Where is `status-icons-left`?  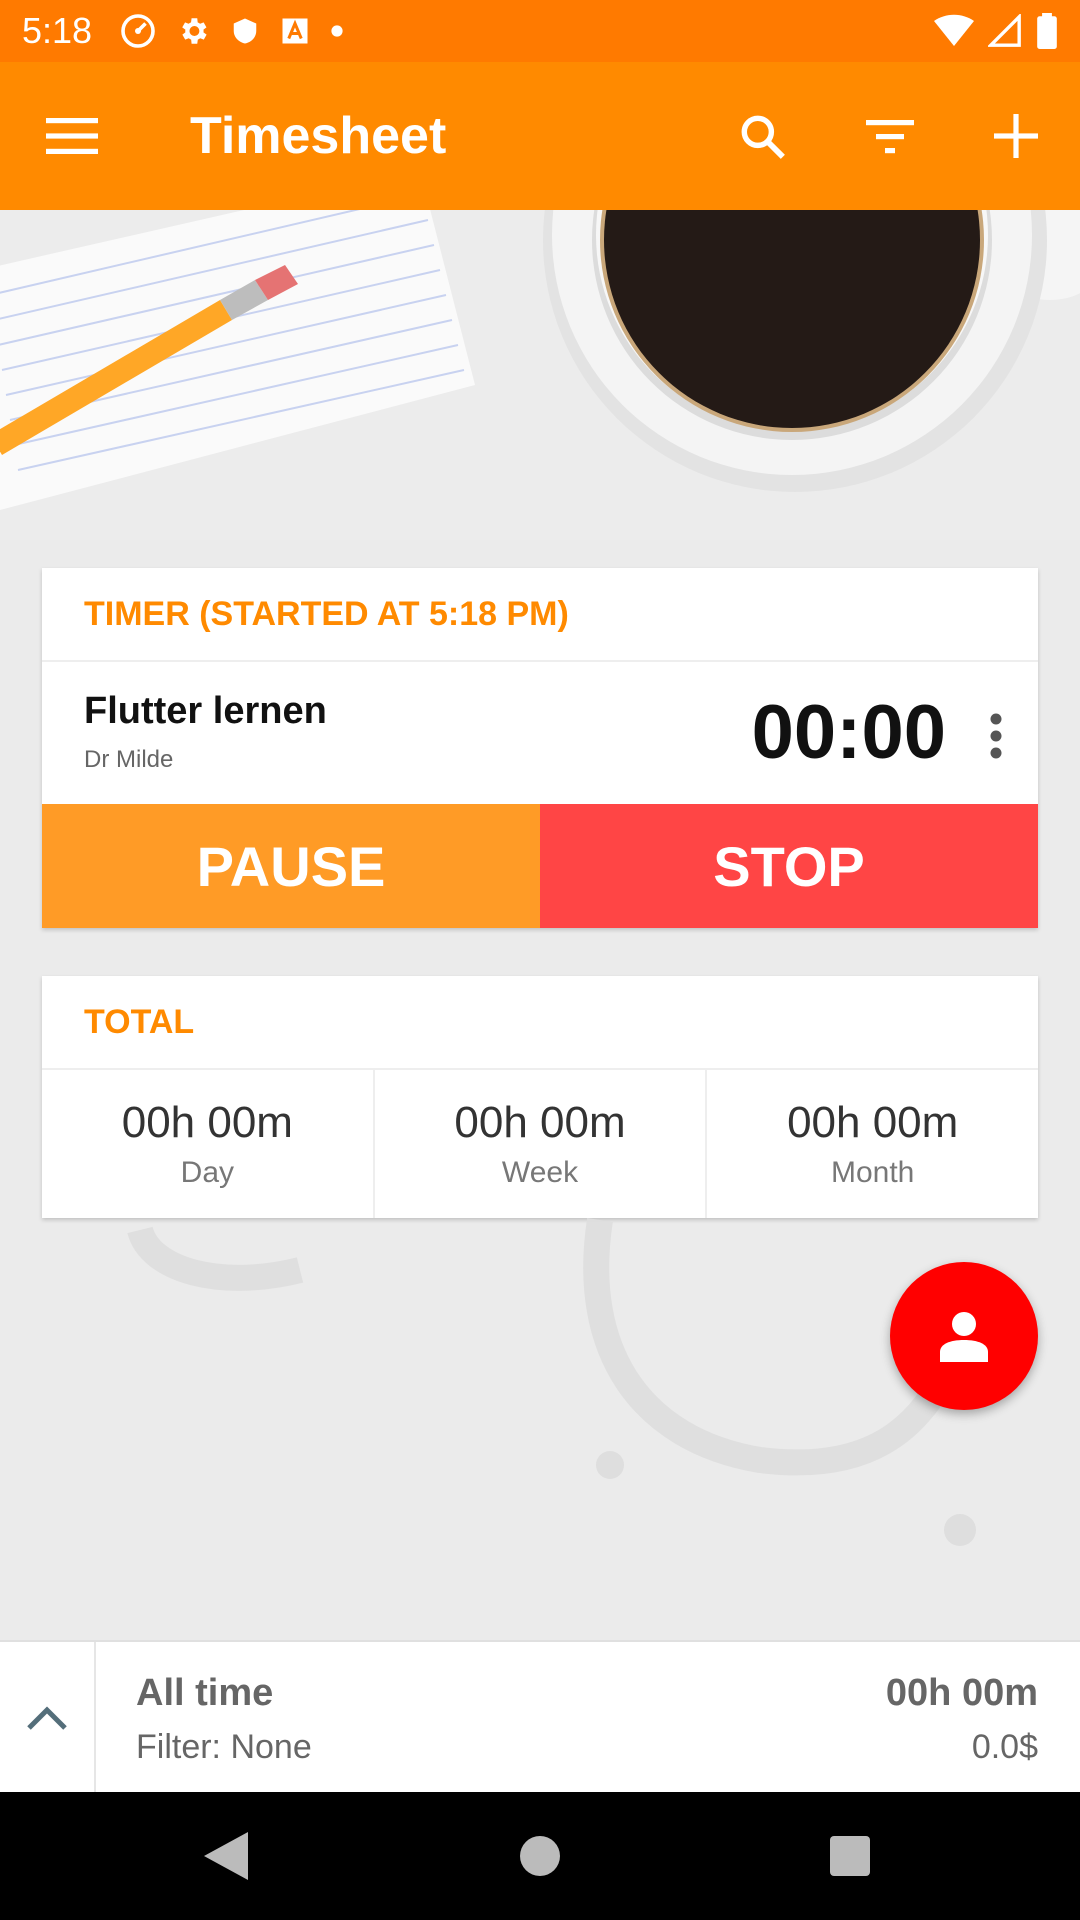
status-icons-left is located at coordinates (232, 31).